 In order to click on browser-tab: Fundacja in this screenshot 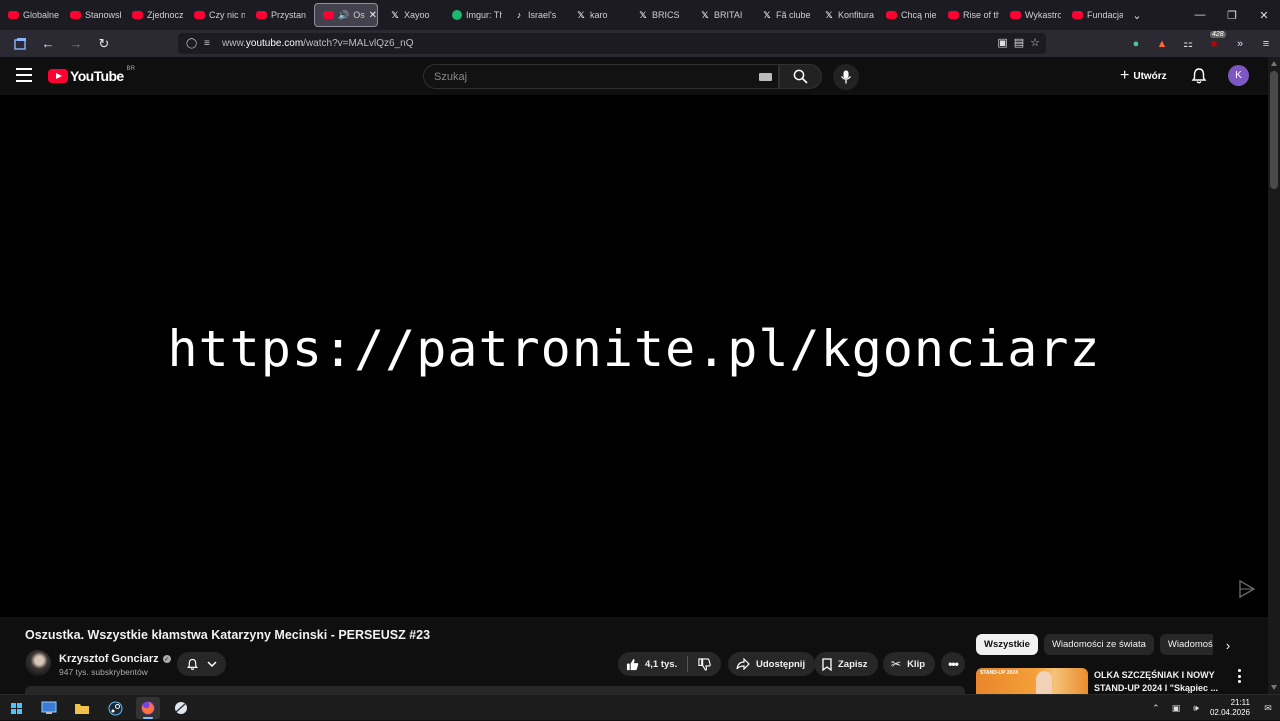, I will do `click(1095, 15)`.